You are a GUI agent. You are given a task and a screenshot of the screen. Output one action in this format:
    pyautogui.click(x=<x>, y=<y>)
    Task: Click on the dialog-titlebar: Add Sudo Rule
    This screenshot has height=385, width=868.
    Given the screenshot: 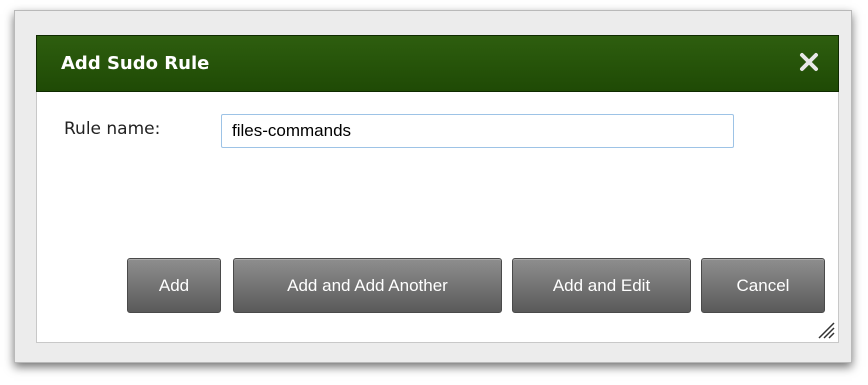 What is the action you would take?
    pyautogui.click(x=437, y=63)
    